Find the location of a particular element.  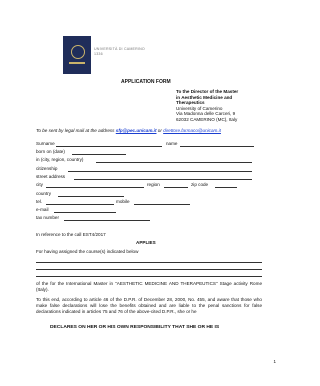

logo-bar is located at coordinates (77, 63).